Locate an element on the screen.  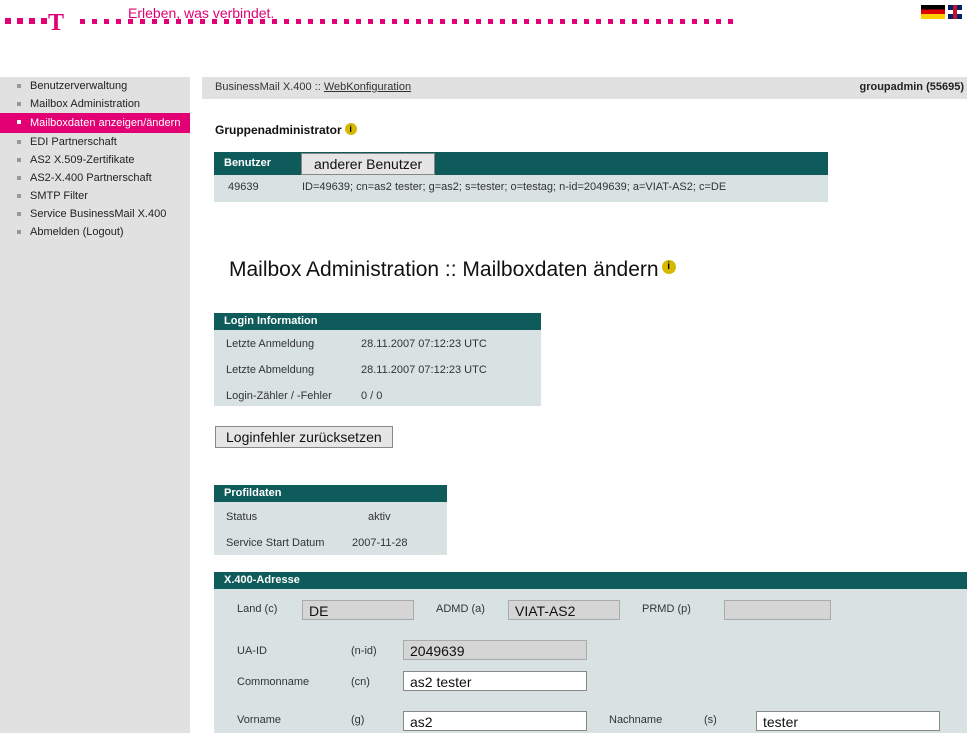
sidebar-item-mailbox-administration: Mailbox Administration is located at coordinates (95, 104).